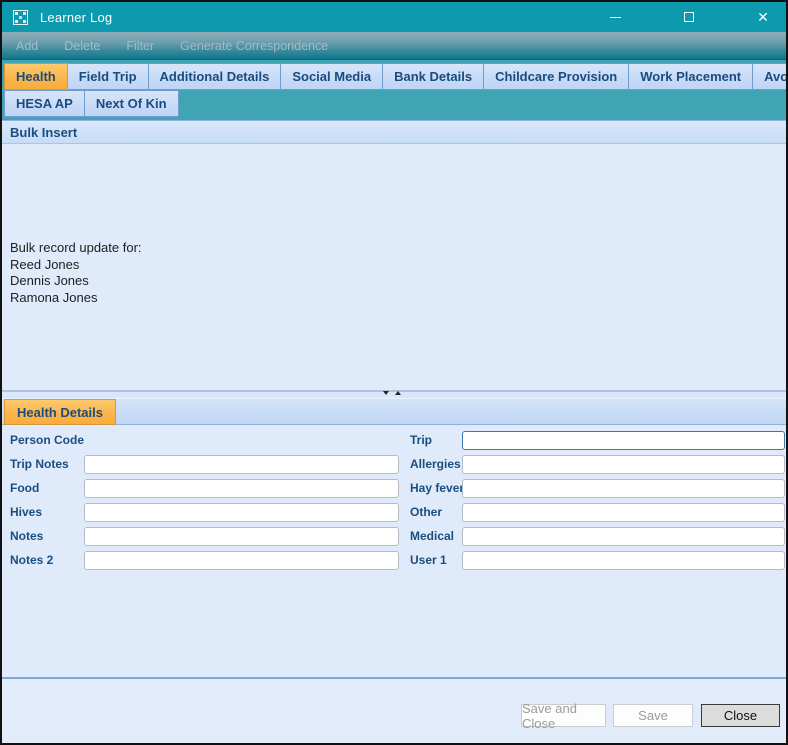 The width and height of the screenshot is (788, 745). What do you see at coordinates (653, 715) in the screenshot?
I see `save-button: Save` at bounding box center [653, 715].